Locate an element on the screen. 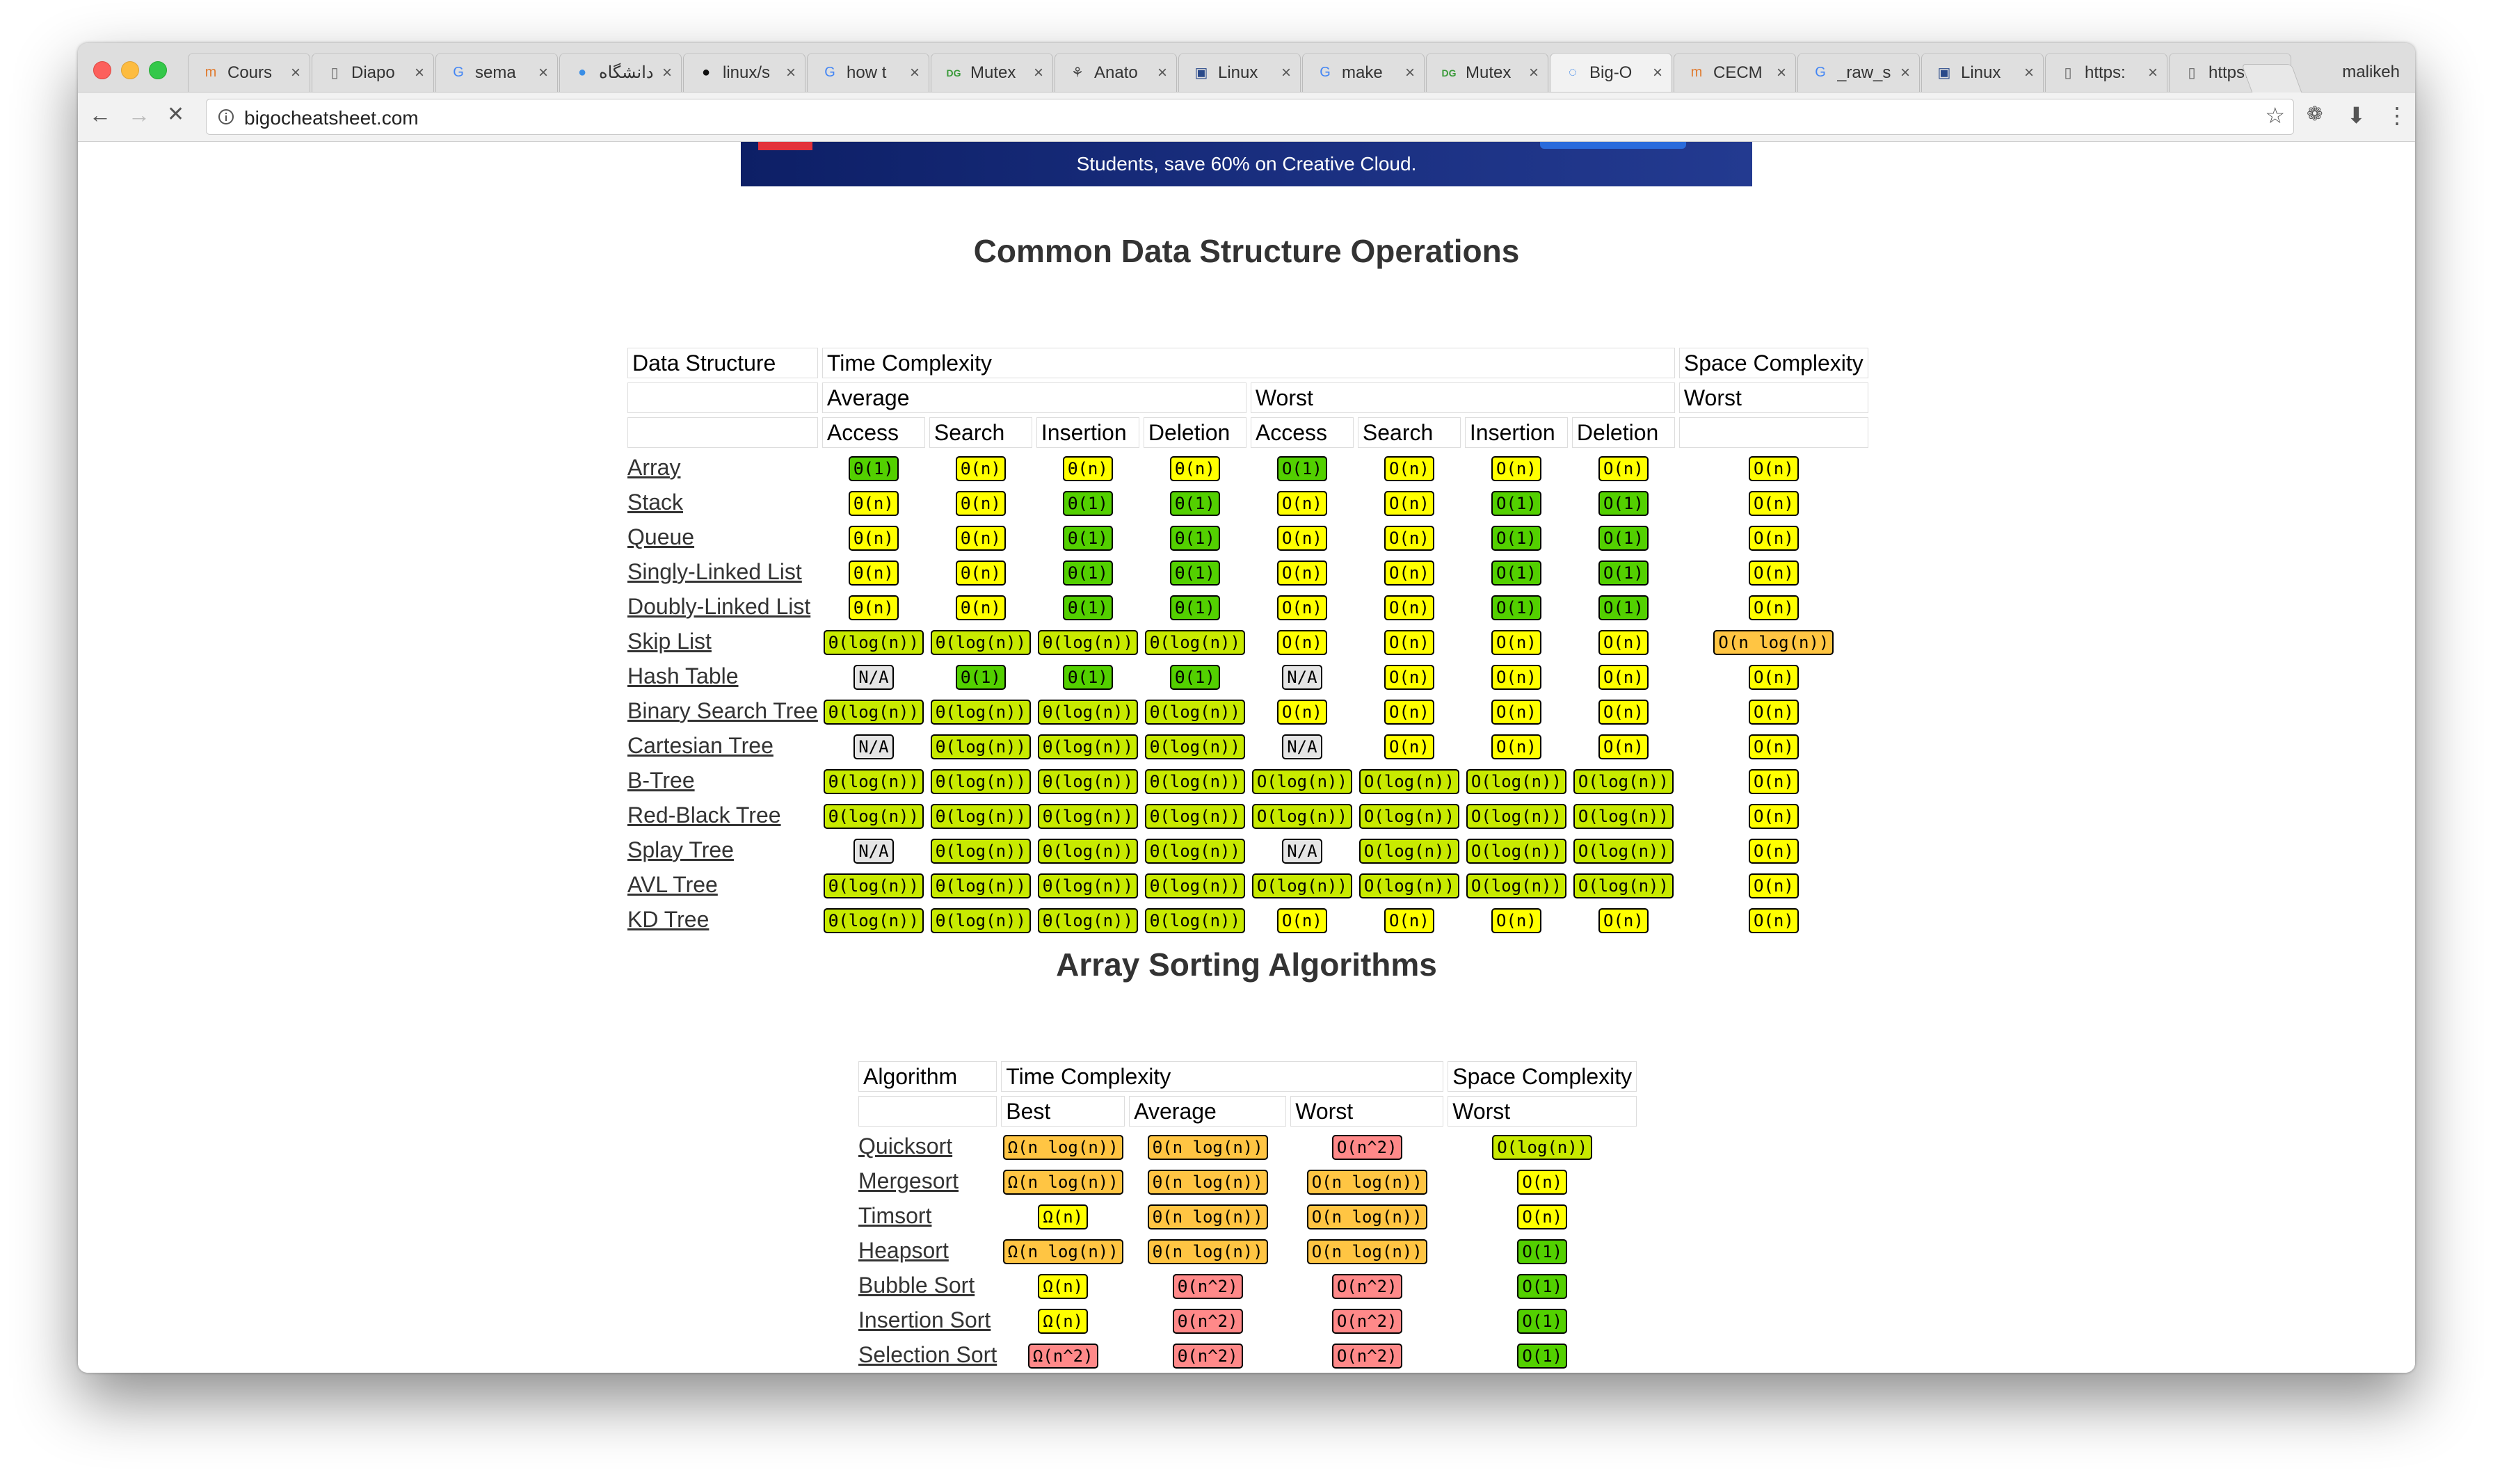 The height and width of the screenshot is (1484, 2493). tab-13: G _raw_s × is located at coordinates (1858, 72).